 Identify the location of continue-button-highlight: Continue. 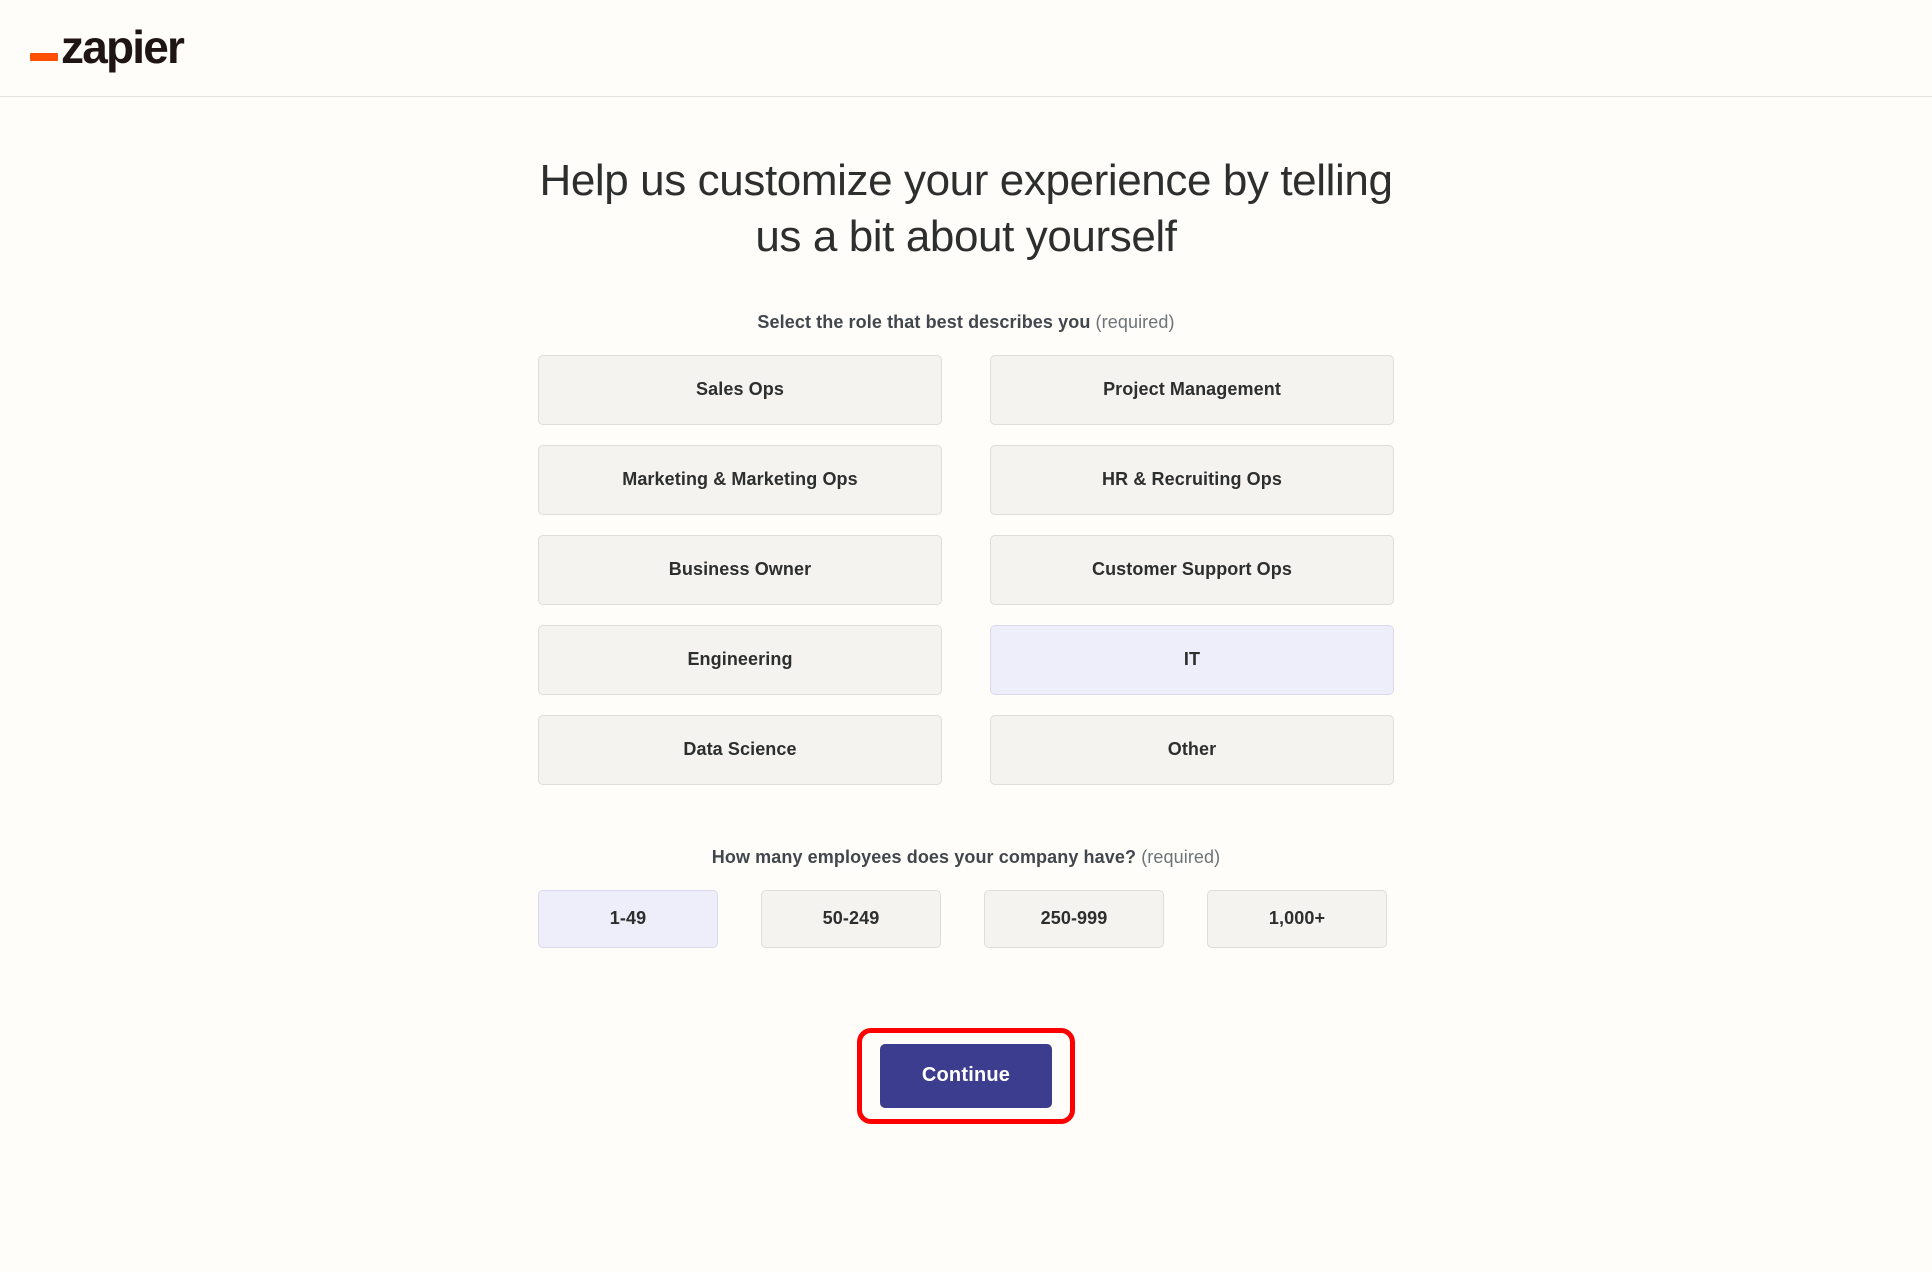
(966, 1075).